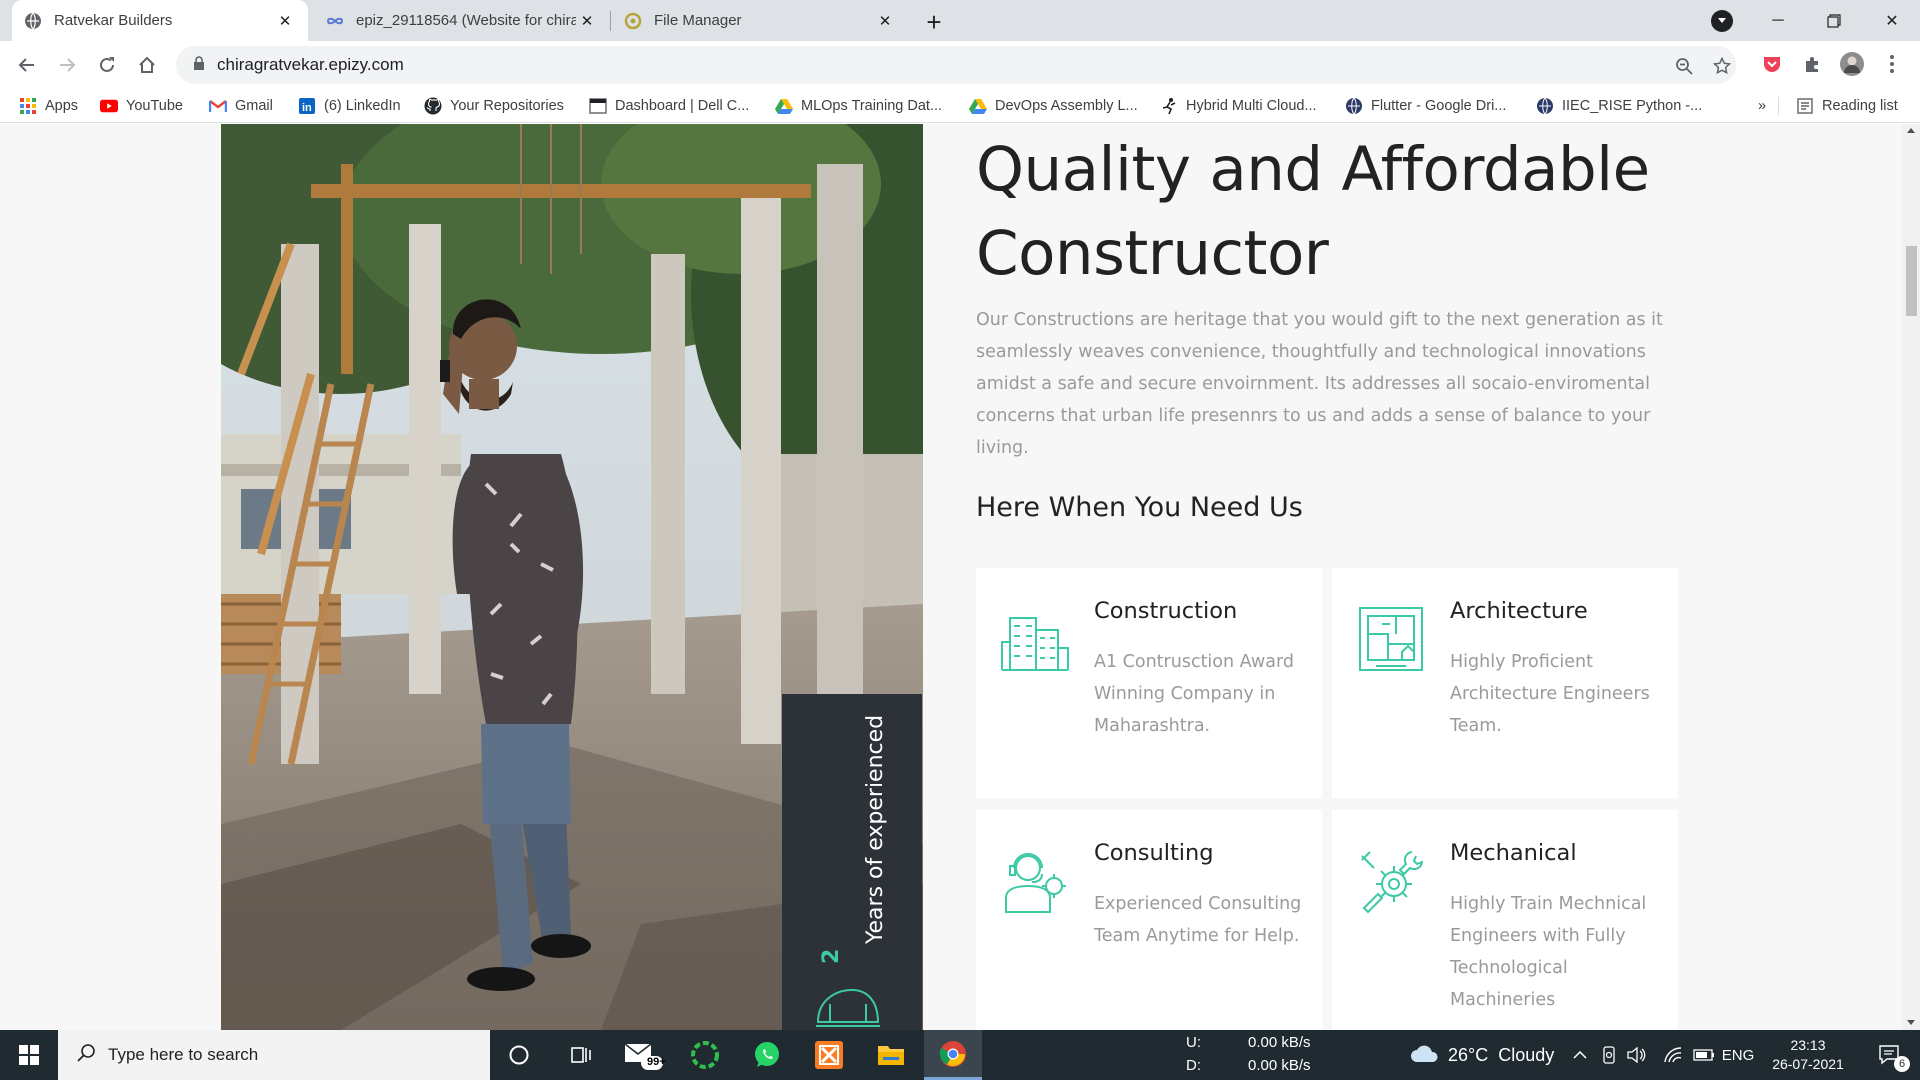 Image resolution: width=1920 pixels, height=1080 pixels. What do you see at coordinates (27, 65) in the screenshot?
I see `back-icon` at bounding box center [27, 65].